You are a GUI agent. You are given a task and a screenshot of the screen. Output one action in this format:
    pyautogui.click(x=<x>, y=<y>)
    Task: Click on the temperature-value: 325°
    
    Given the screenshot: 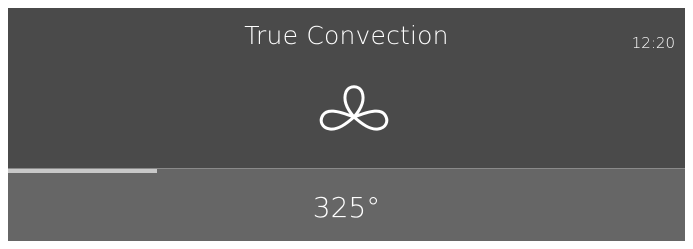 What is the action you would take?
    pyautogui.click(x=346, y=207)
    